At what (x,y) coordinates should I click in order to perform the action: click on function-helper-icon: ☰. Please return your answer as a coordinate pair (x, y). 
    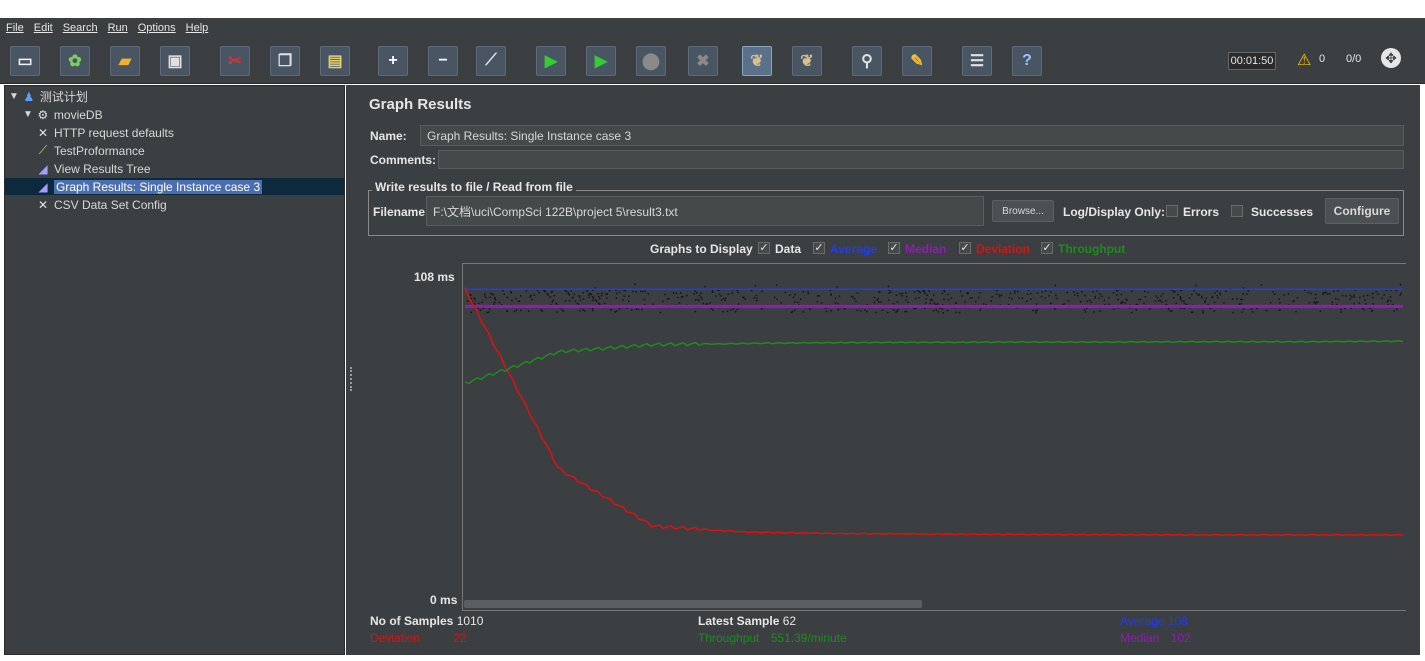
    Looking at the image, I should click on (977, 61).